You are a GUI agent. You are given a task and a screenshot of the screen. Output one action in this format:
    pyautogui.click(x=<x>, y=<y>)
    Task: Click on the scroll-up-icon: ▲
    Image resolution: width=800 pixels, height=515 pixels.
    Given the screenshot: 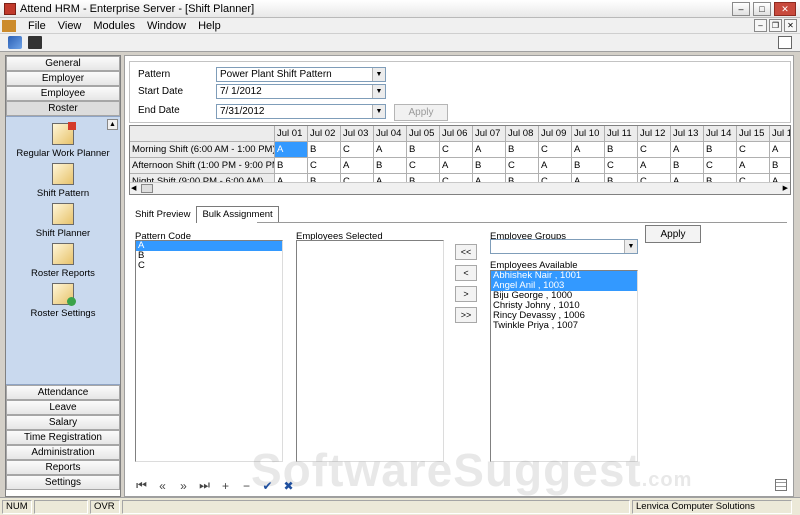 What is the action you would take?
    pyautogui.click(x=112, y=124)
    